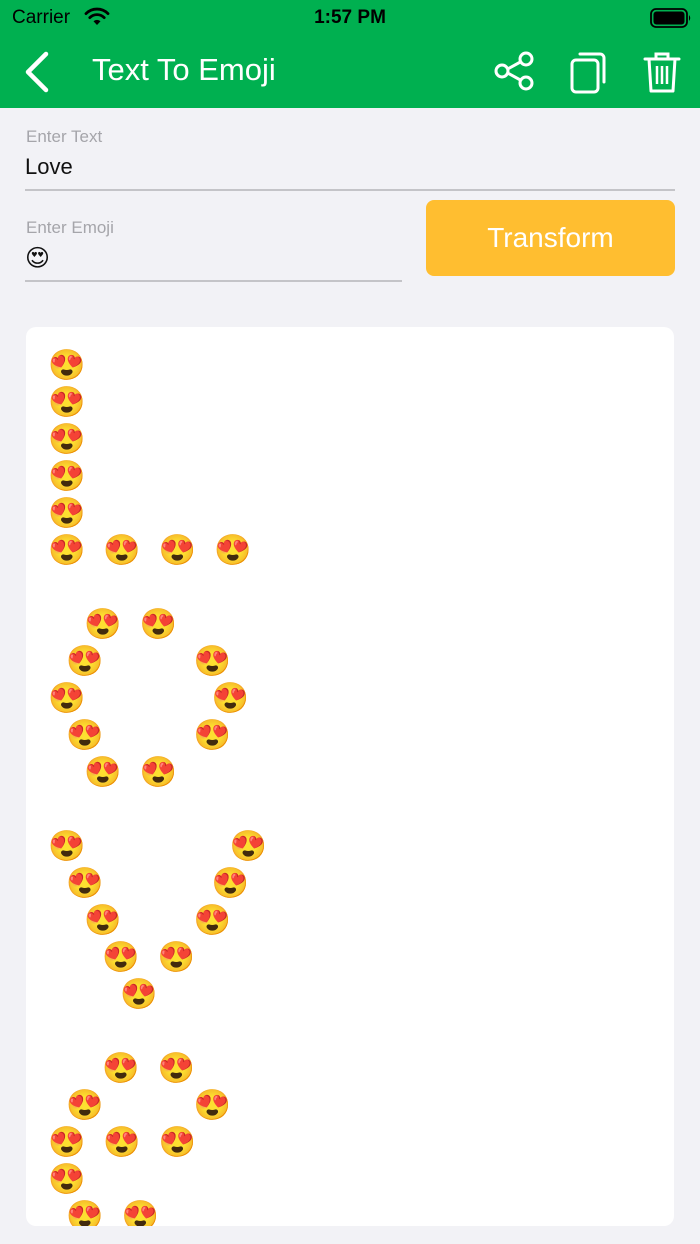 The image size is (700, 1244). I want to click on nav-bar: Text To Emoji, so click(350, 72).